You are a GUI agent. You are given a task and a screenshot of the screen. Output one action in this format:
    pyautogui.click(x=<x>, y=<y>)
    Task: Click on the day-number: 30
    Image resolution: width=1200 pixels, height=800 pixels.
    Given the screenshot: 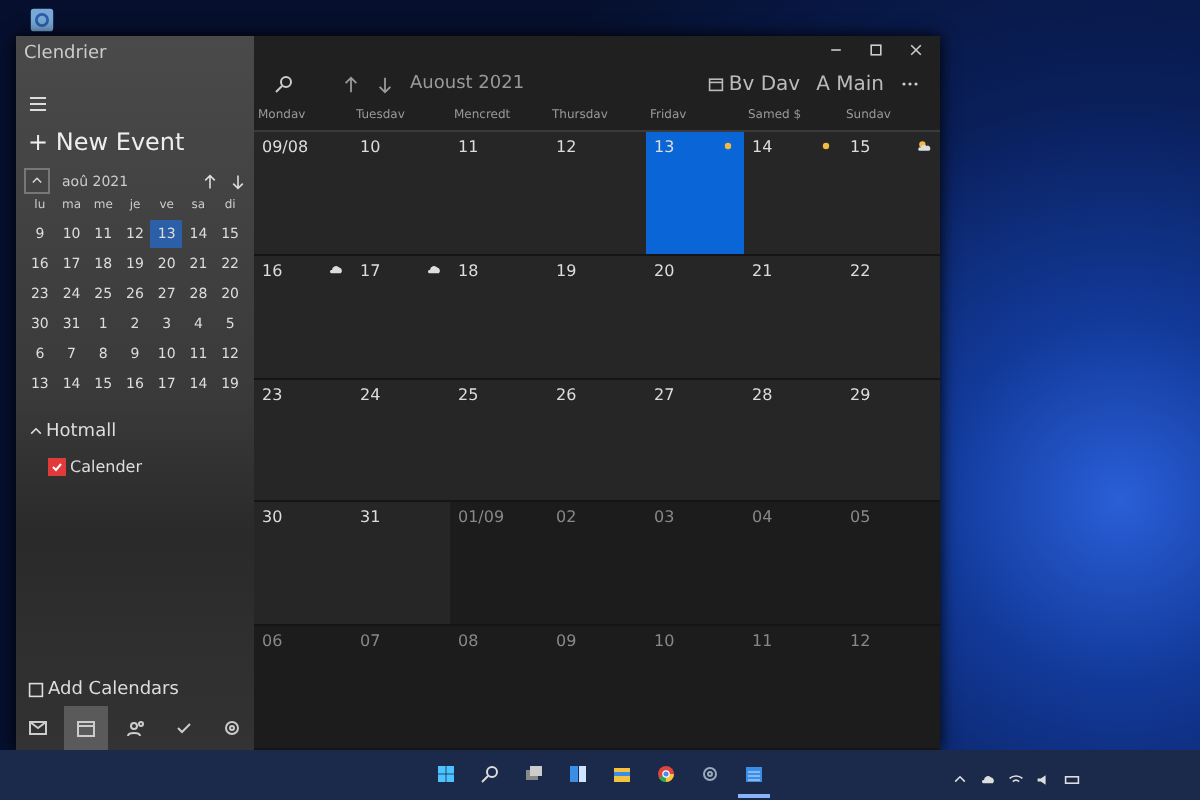 What is the action you would take?
    pyautogui.click(x=272, y=517)
    